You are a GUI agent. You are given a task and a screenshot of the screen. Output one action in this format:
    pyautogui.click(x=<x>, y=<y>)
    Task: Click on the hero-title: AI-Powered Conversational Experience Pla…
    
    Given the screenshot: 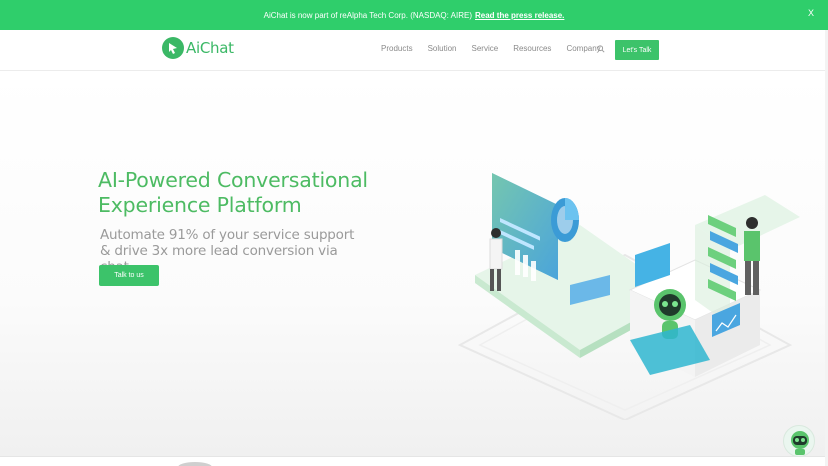 What is the action you would take?
    pyautogui.click(x=233, y=192)
    